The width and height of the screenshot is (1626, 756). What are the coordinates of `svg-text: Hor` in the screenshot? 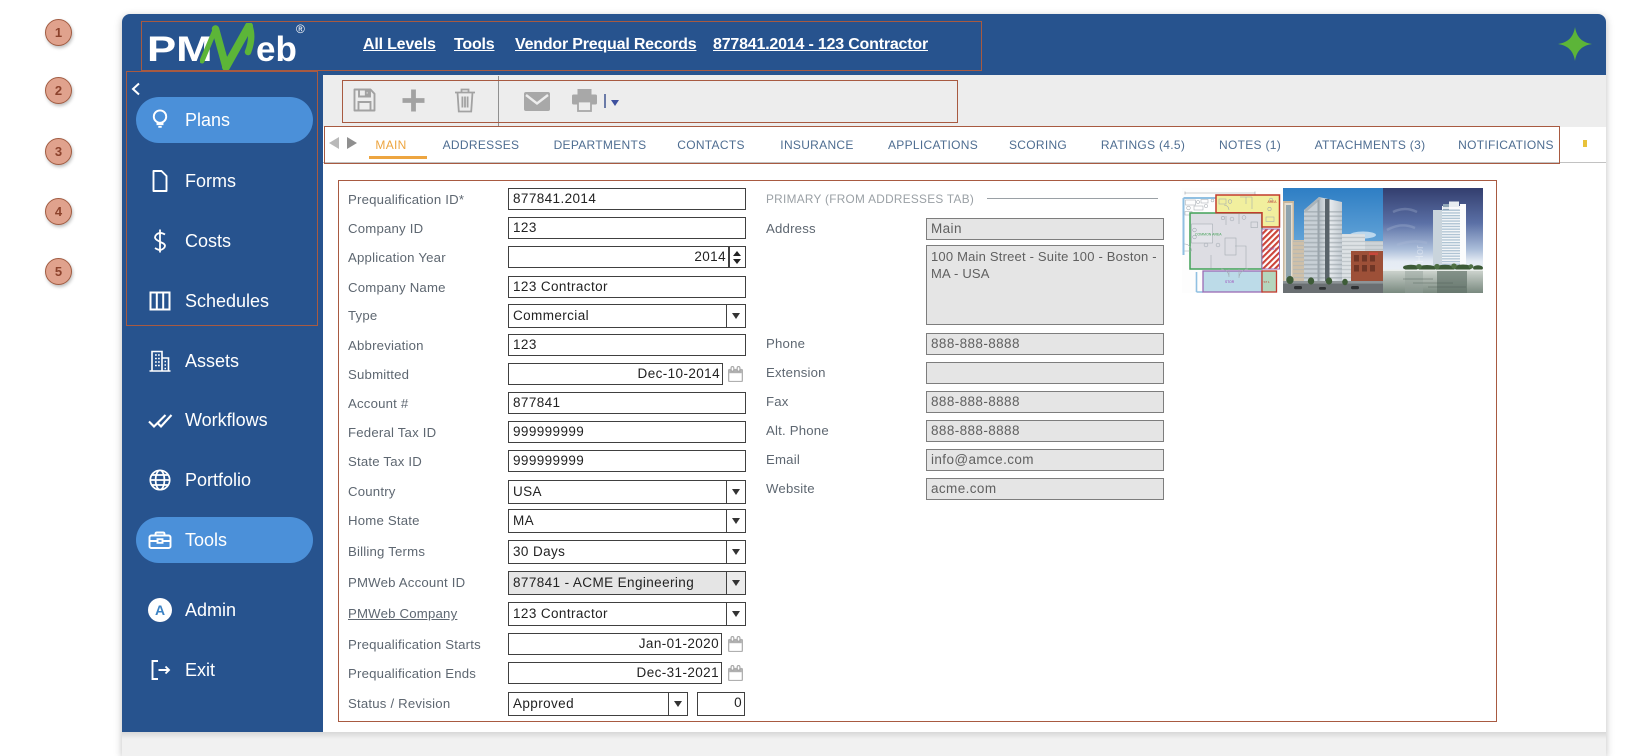 It's located at (1420, 254).